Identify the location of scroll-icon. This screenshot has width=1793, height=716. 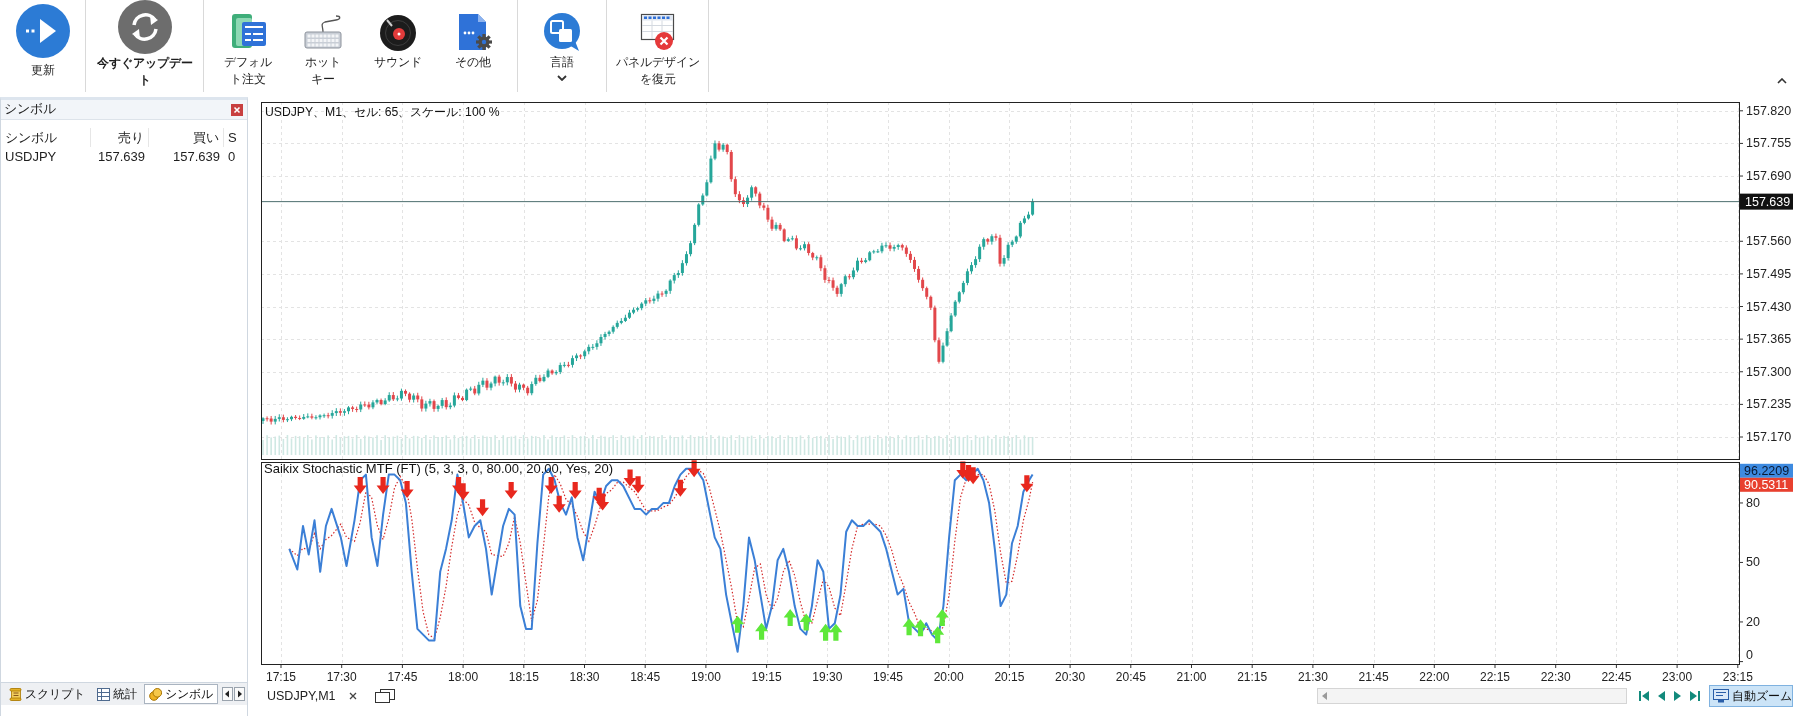
(15, 694).